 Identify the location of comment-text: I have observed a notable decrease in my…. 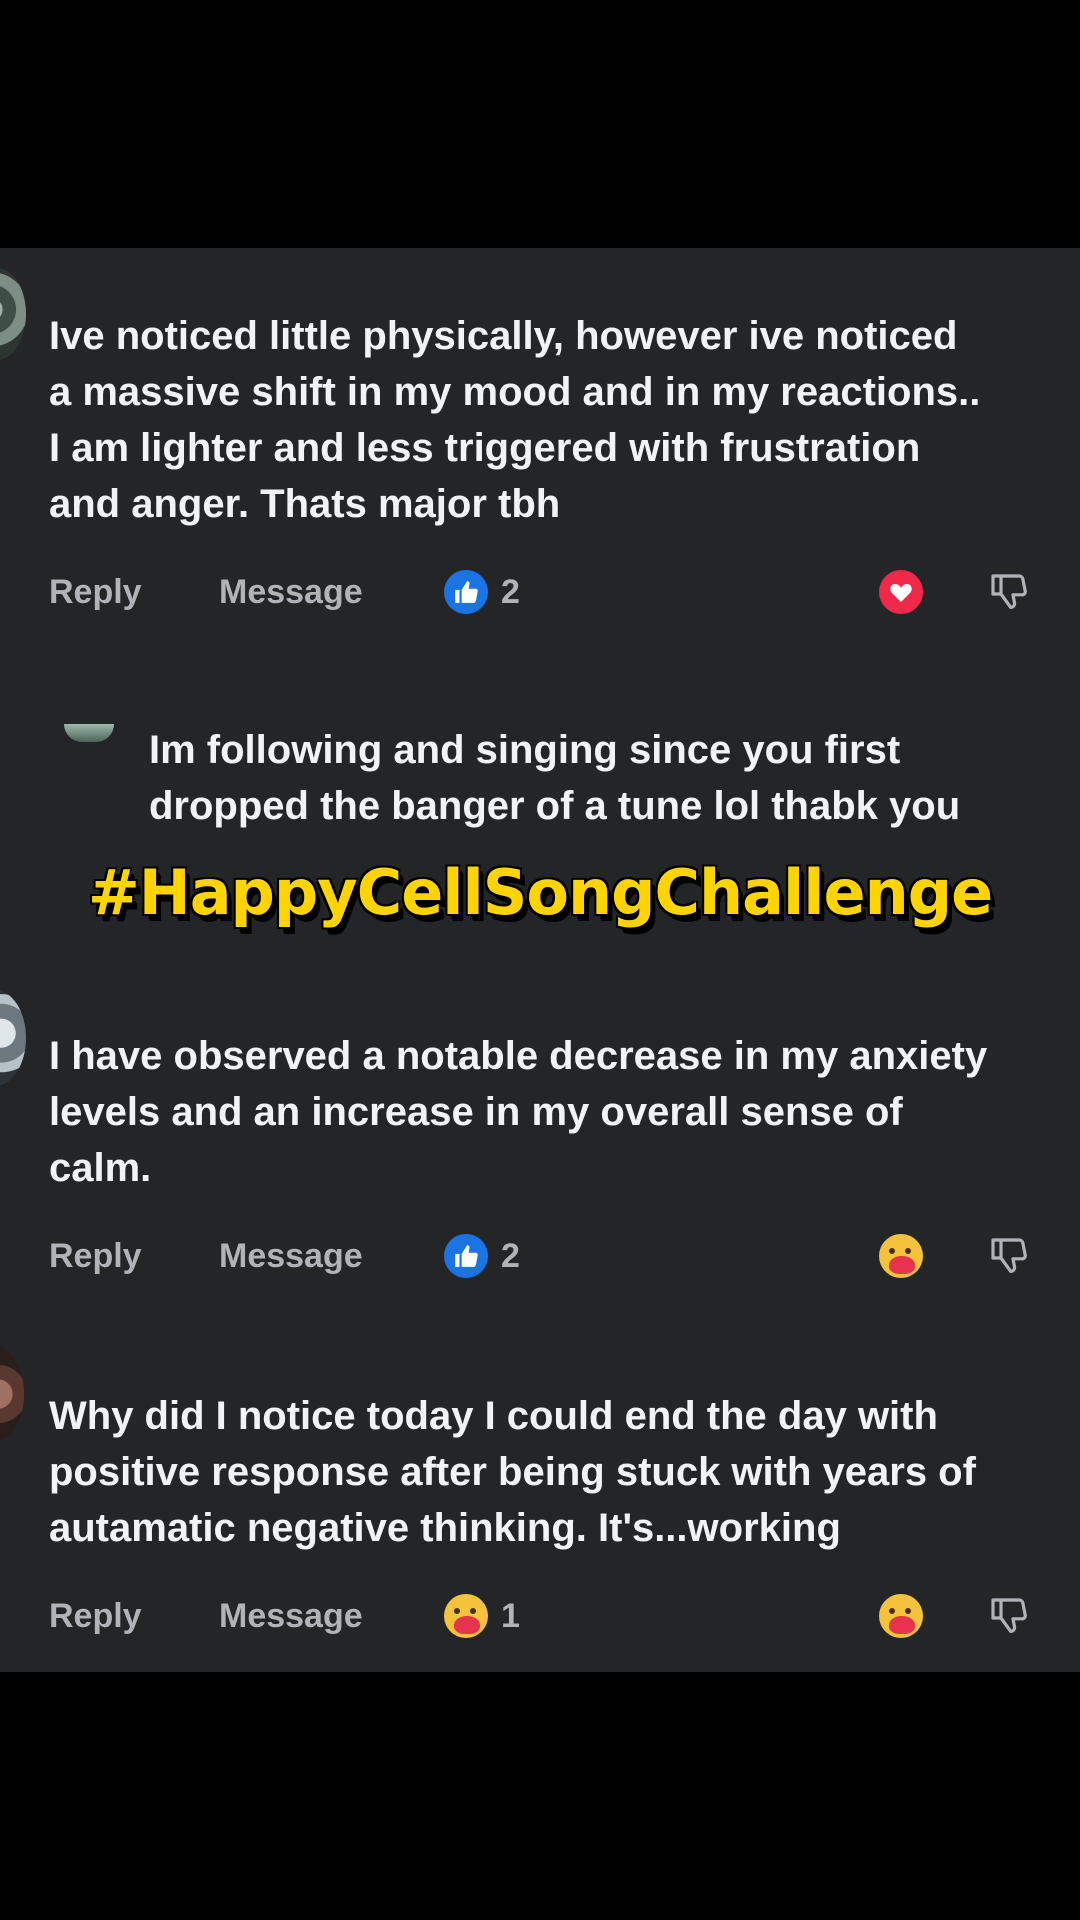
(518, 1112).